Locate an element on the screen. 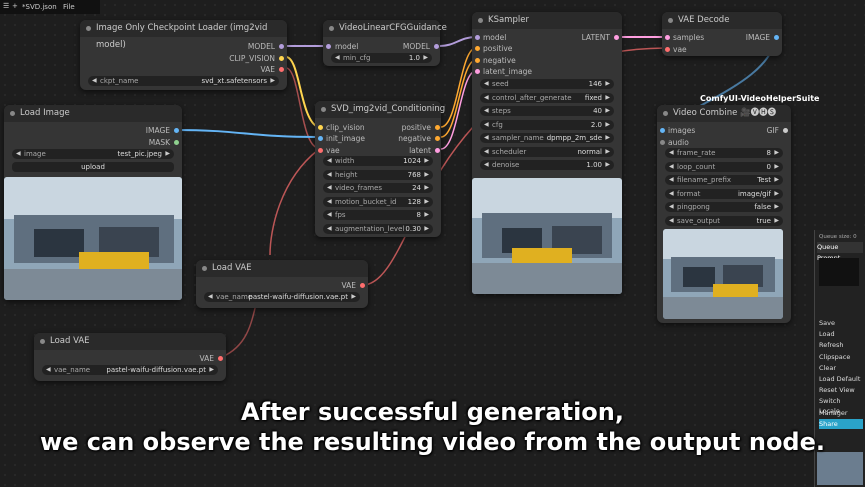  motion-bucket-id-widget: ◀ motion_bucket_id 128 ▶ is located at coordinates (378, 201).